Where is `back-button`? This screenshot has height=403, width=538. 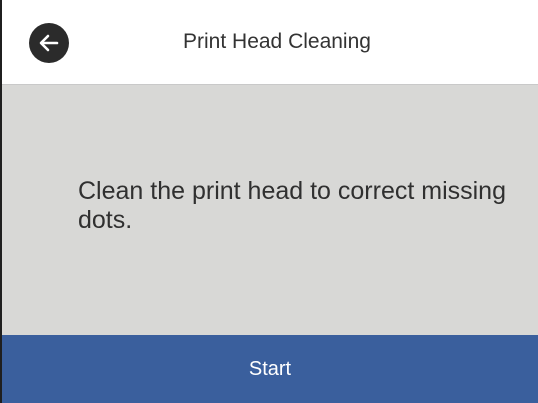
back-button is located at coordinates (49, 43).